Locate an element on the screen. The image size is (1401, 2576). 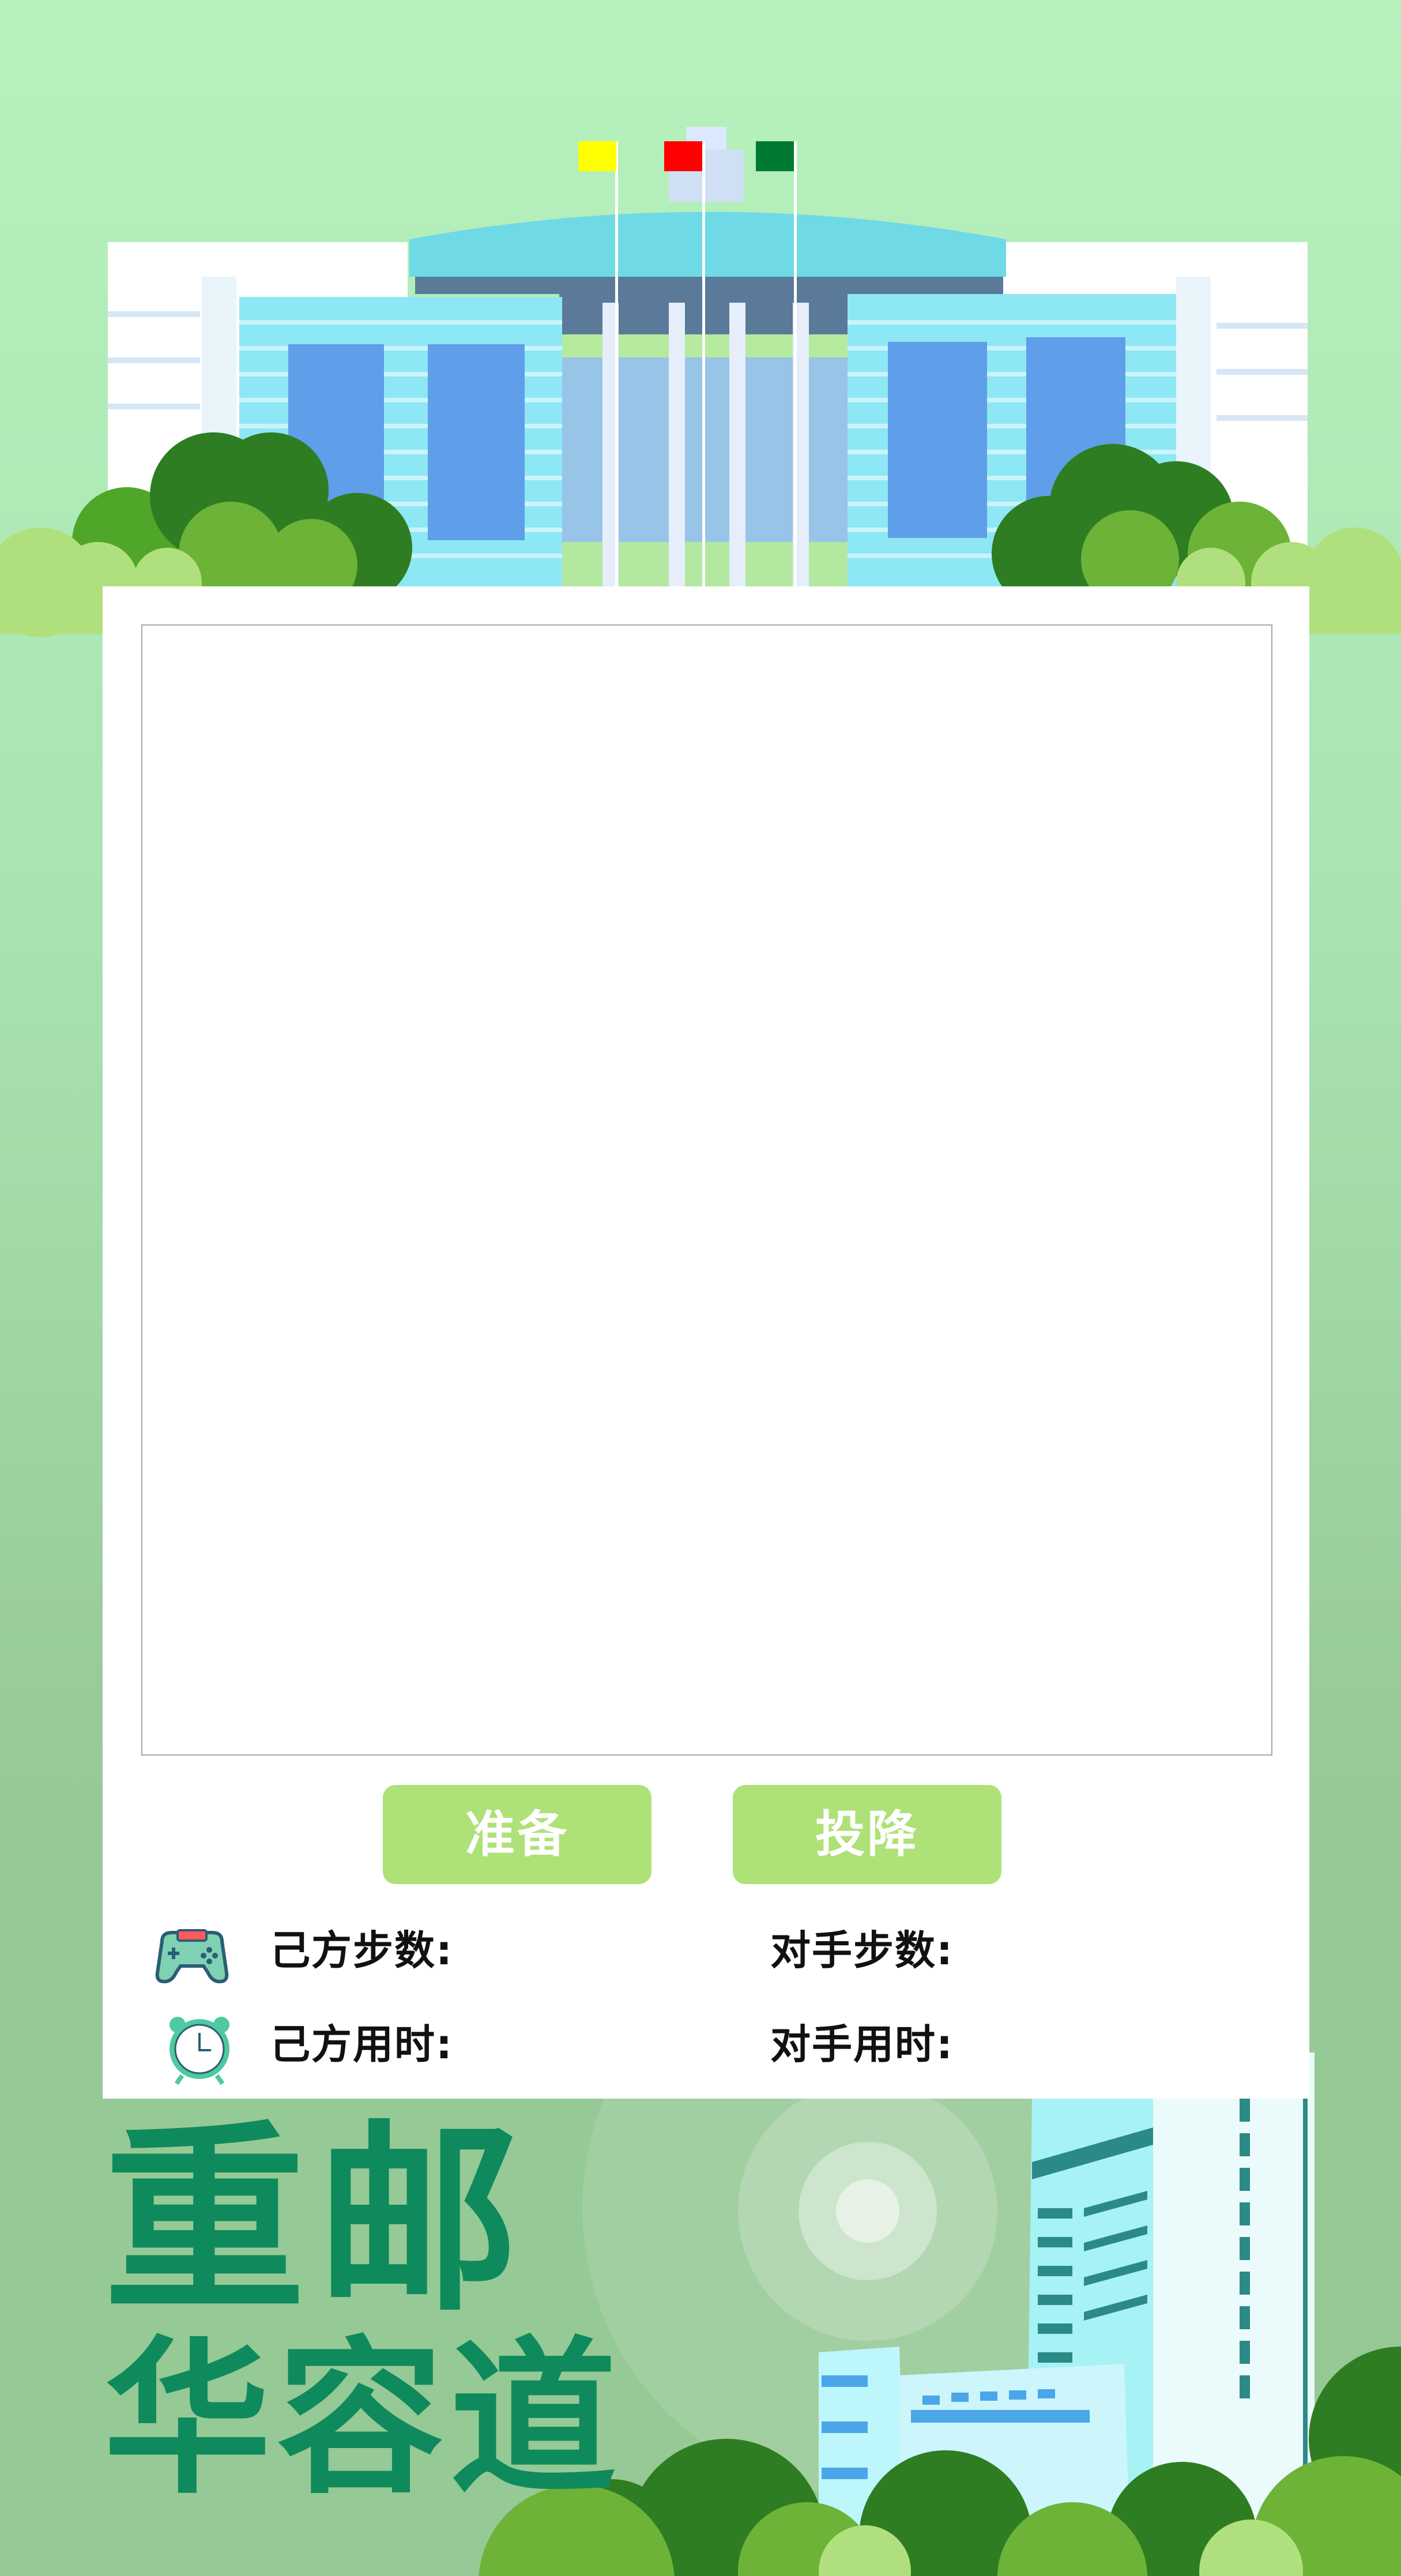
gamepad-icon is located at coordinates (192, 1956).